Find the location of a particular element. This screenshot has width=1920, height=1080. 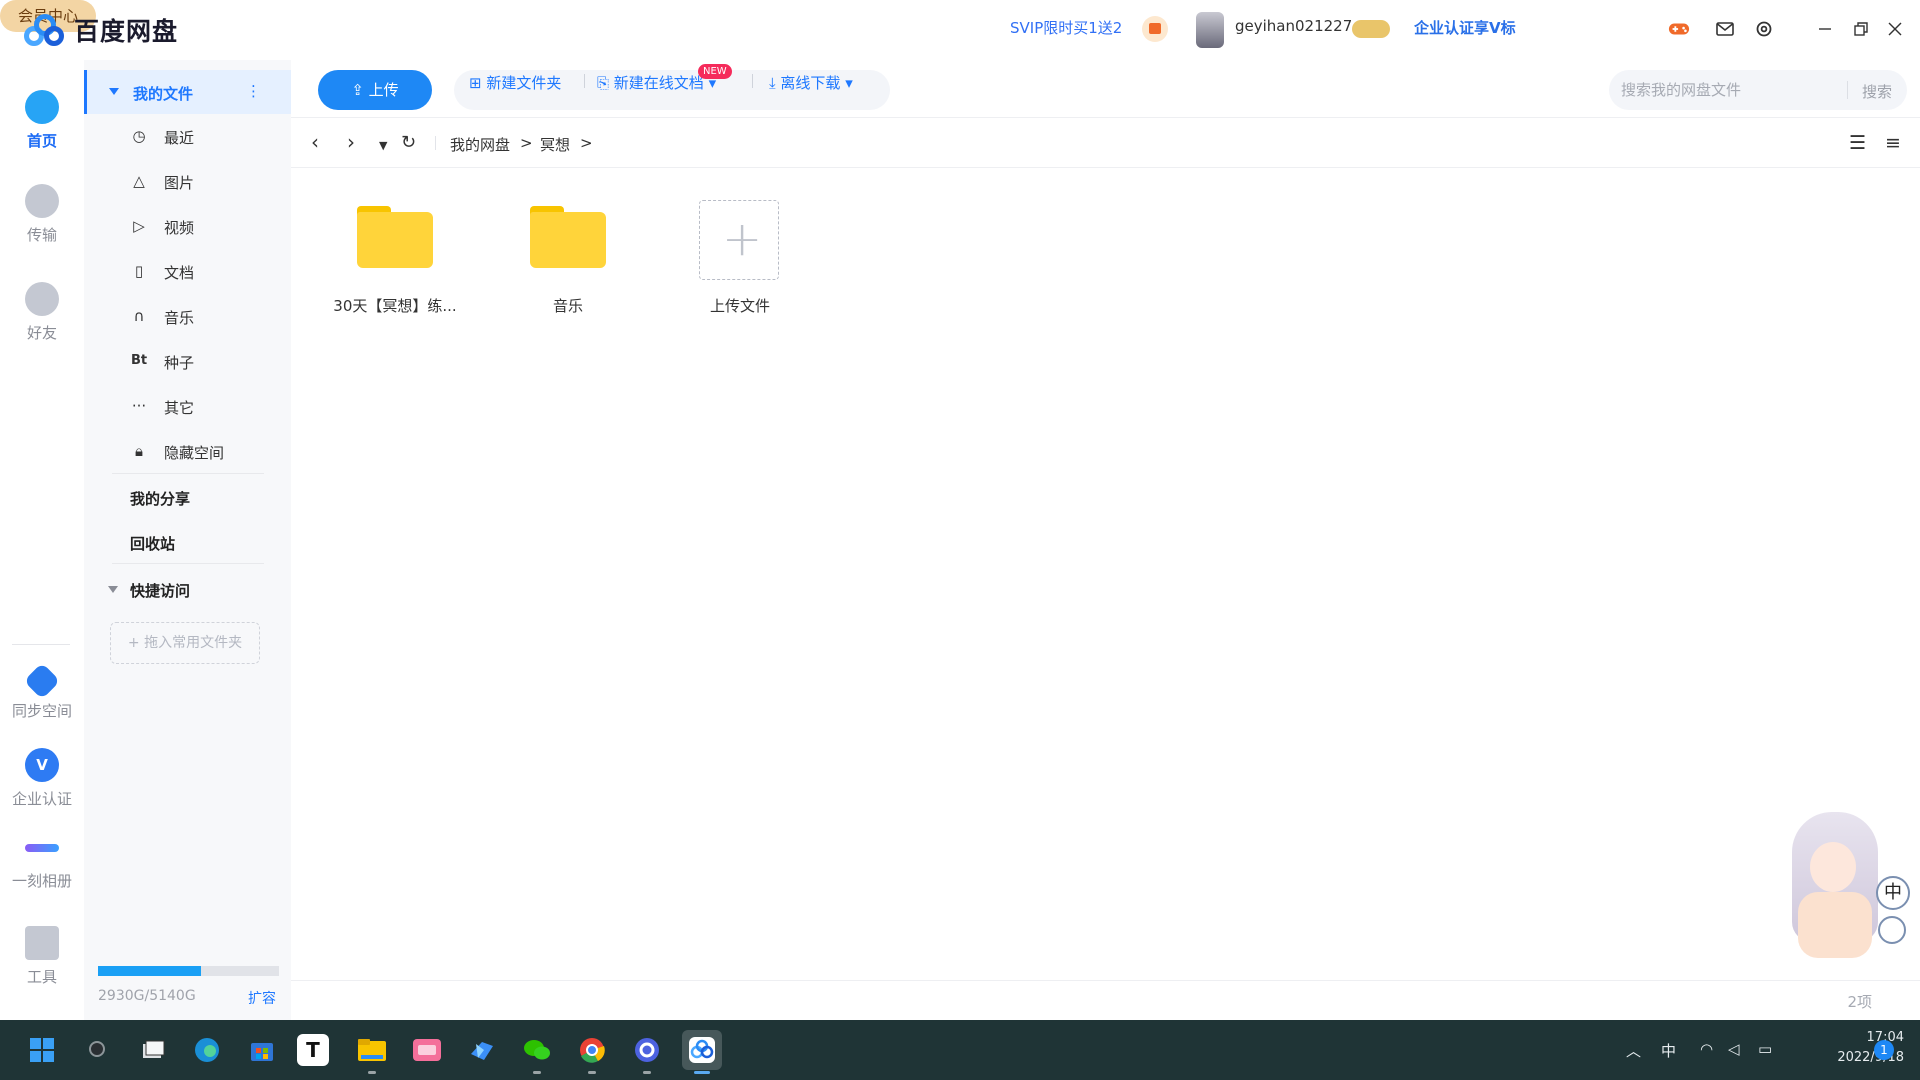

sidebar-item-music: ∩ 音乐 is located at coordinates (187, 316).